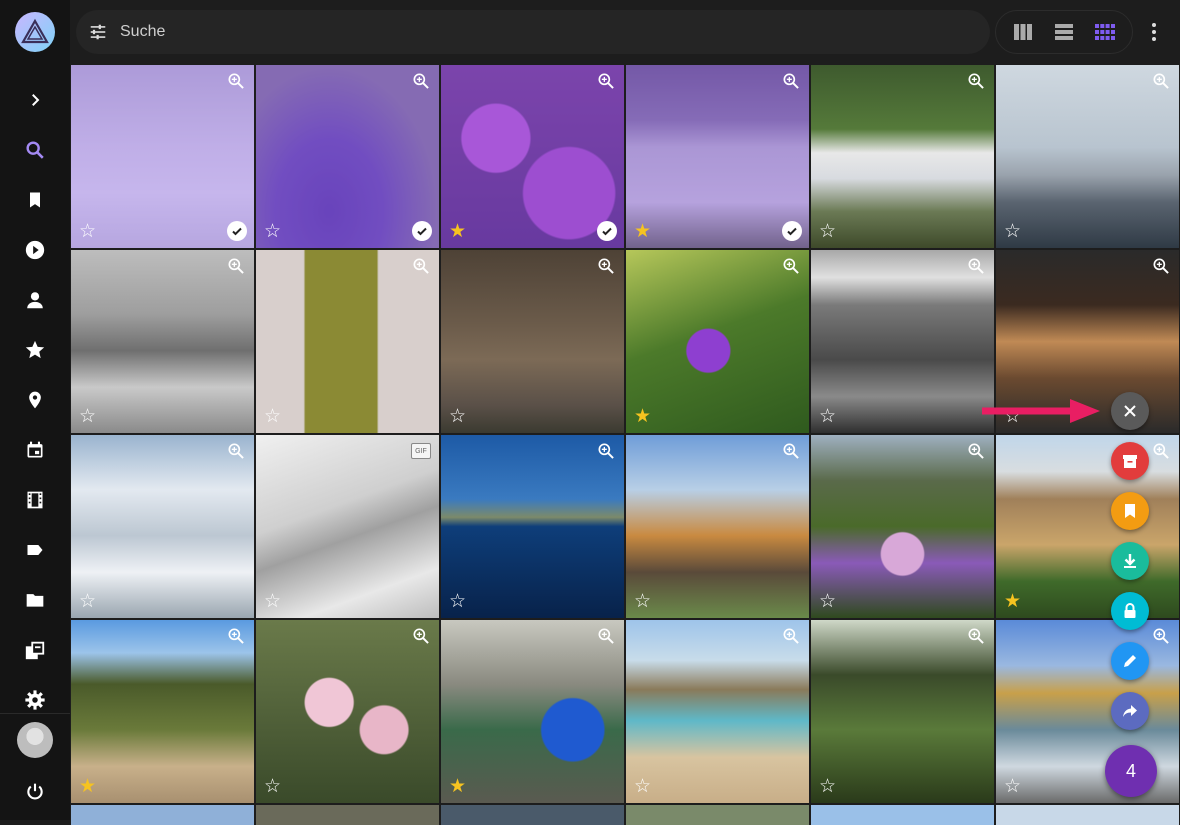 Image resolution: width=1180 pixels, height=825 pixels. I want to click on bookmark-icon, so click(35, 200).